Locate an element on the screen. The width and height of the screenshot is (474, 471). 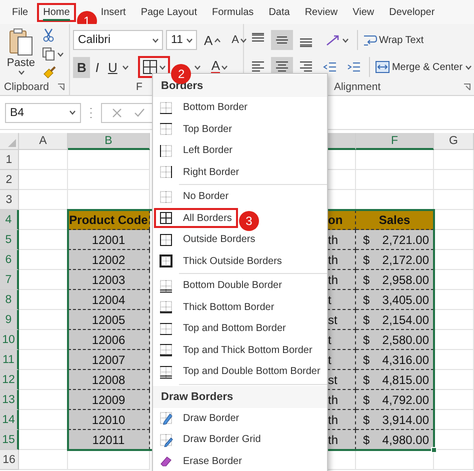
row-header: 10 is located at coordinates (9, 340).